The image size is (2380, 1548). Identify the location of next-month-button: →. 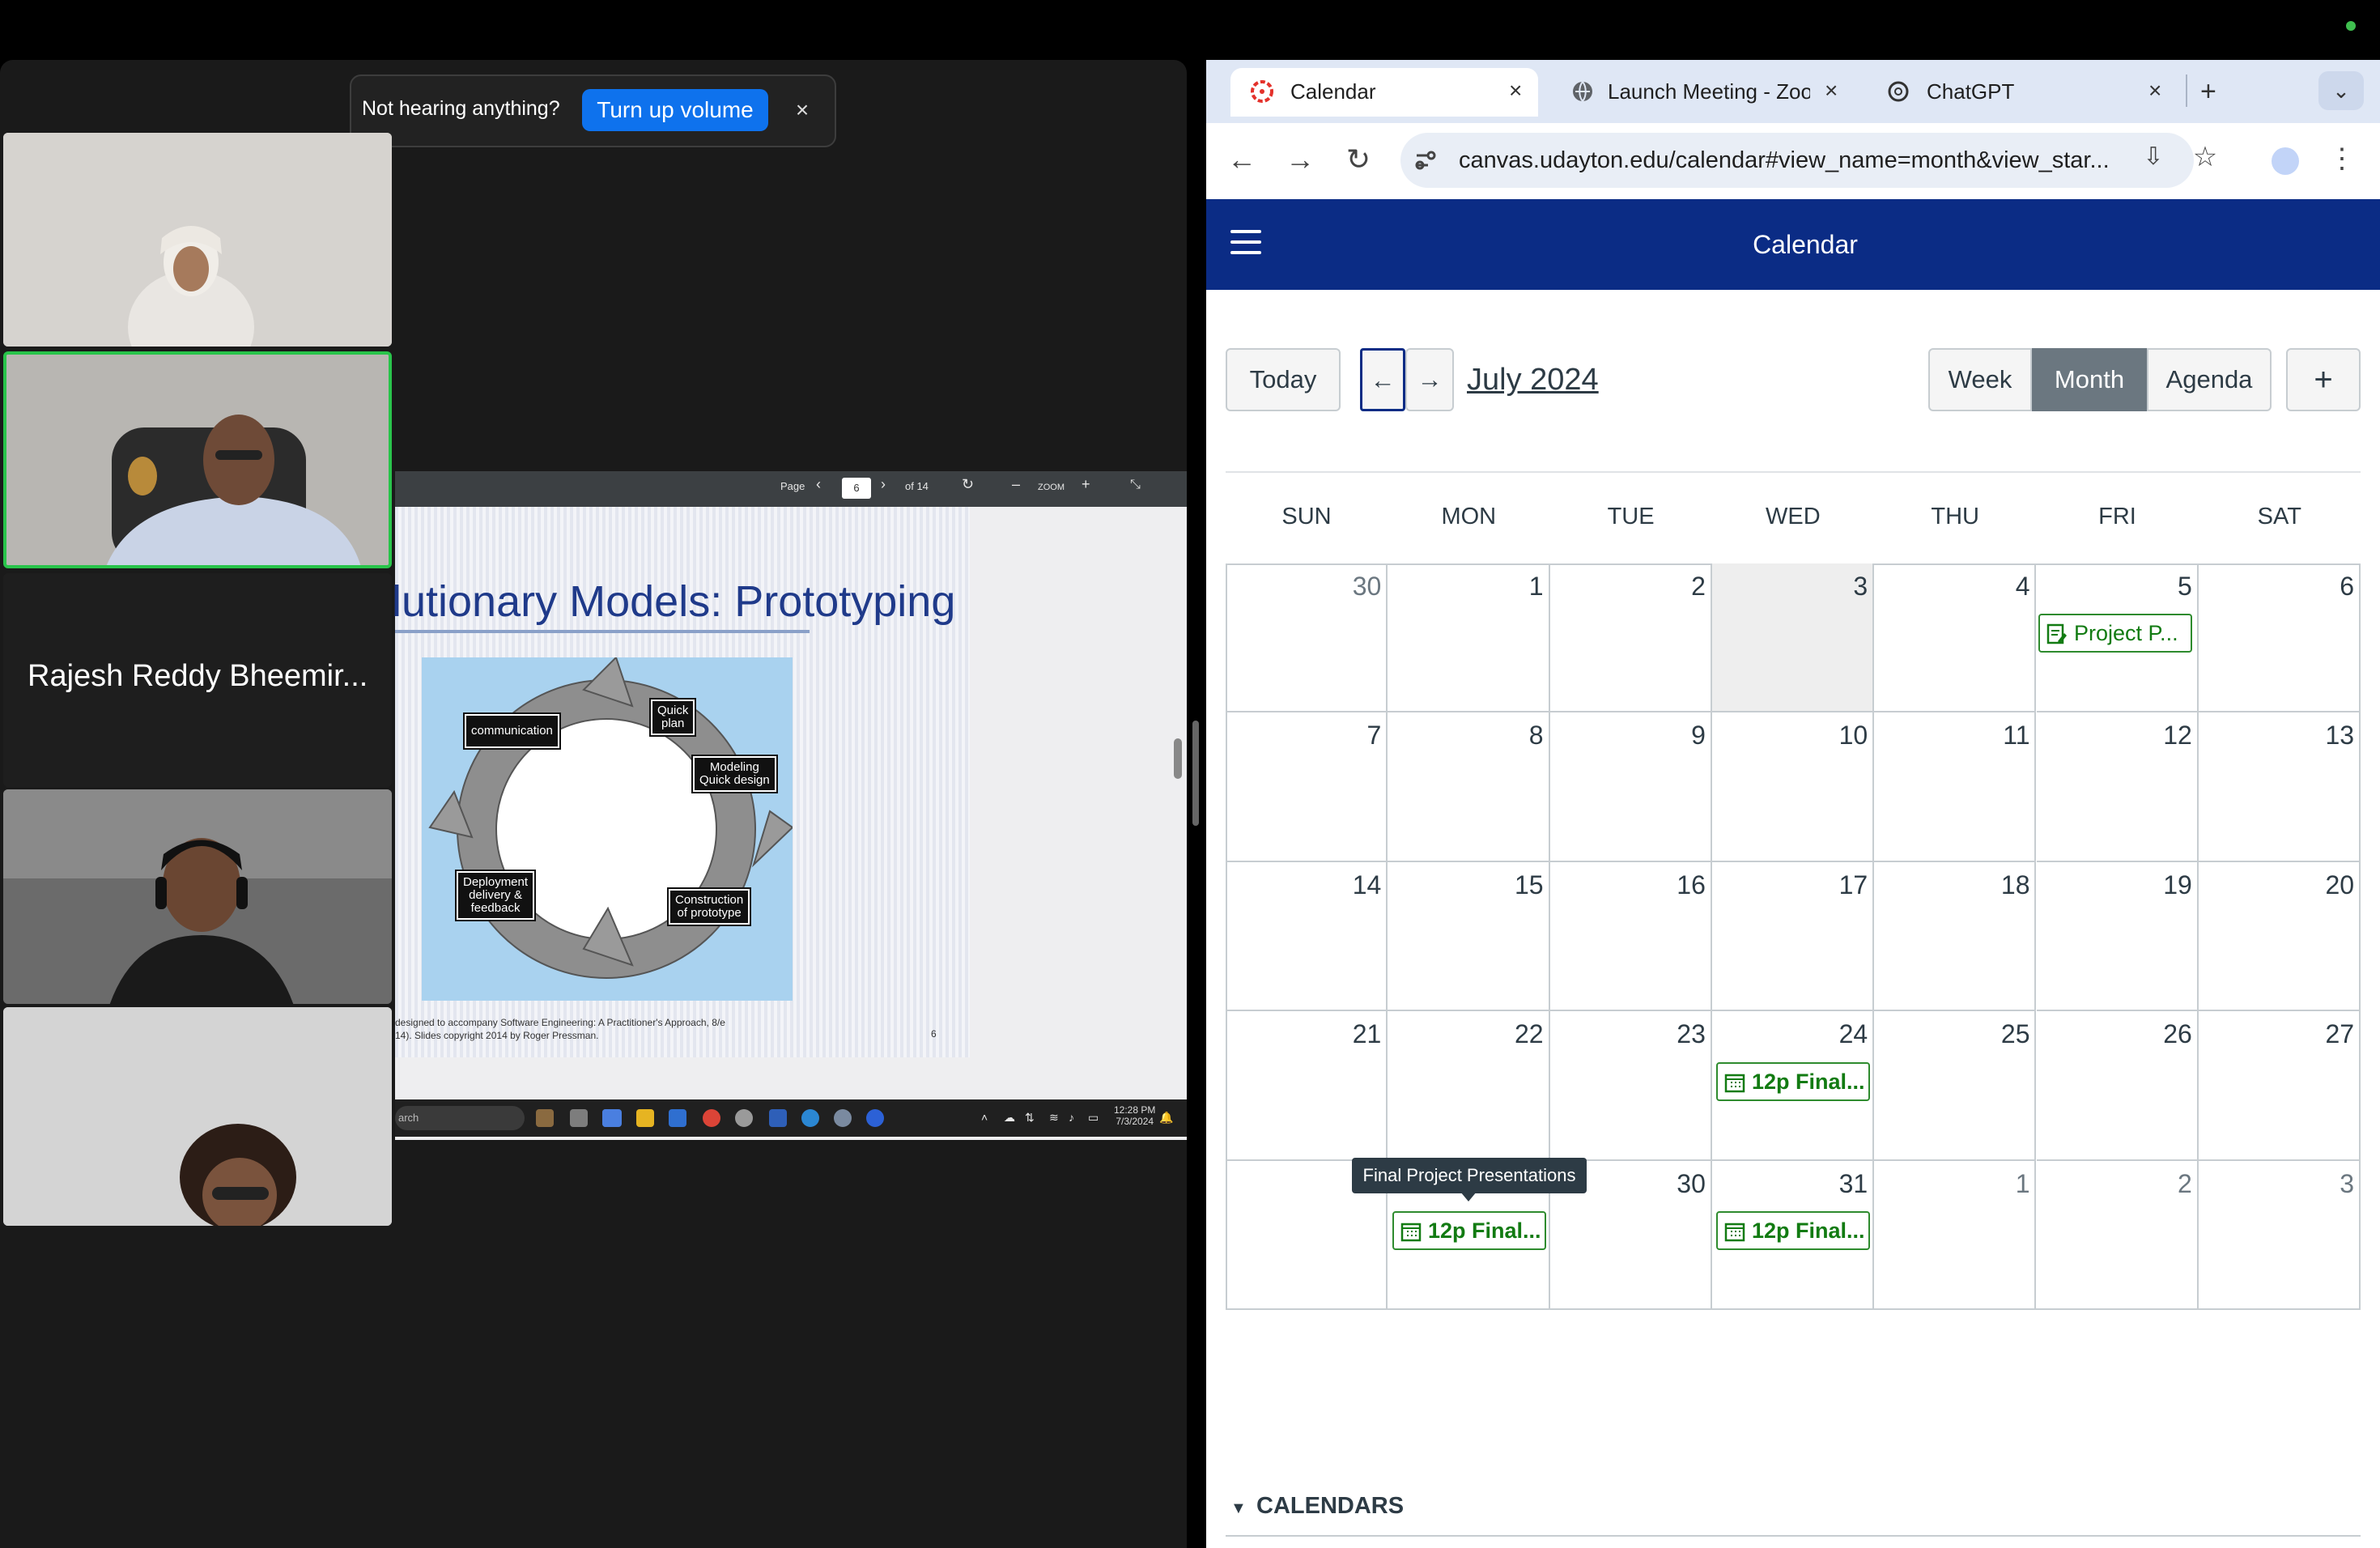
(1430, 379).